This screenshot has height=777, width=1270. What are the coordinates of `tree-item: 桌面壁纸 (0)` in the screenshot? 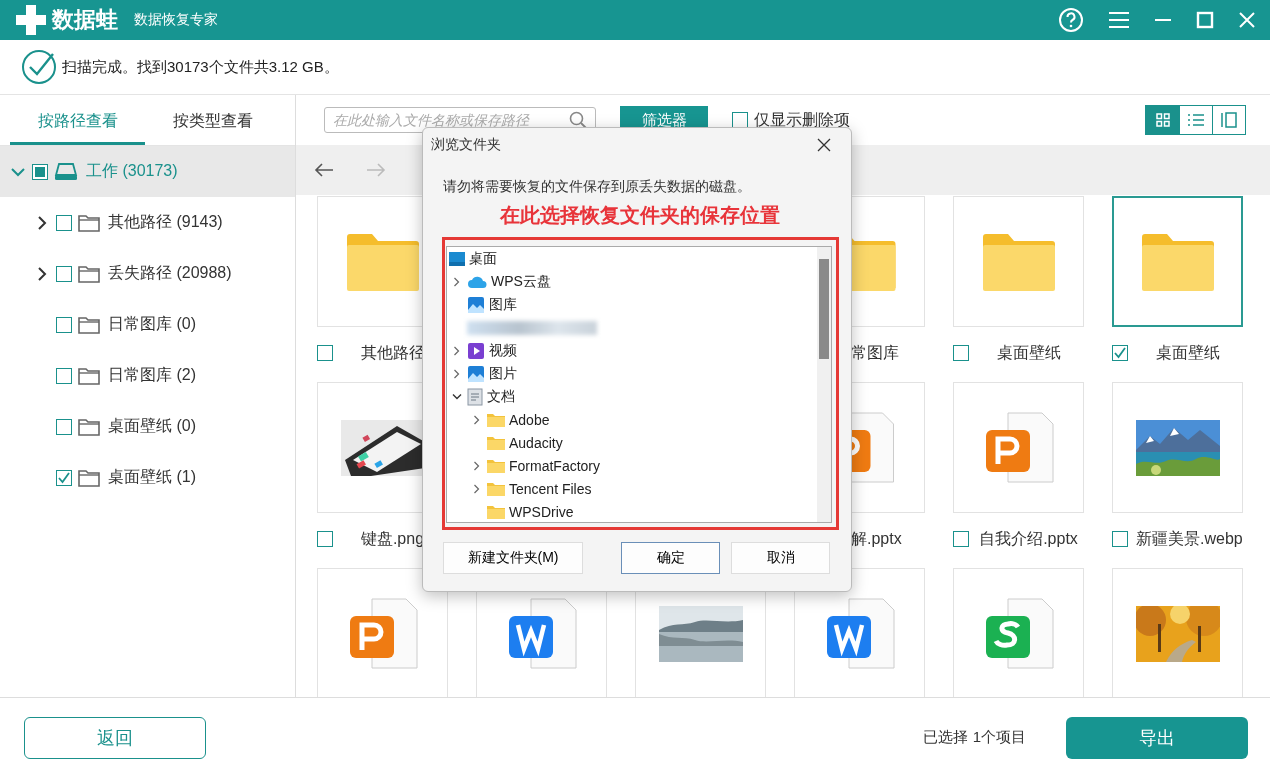 It's located at (147, 426).